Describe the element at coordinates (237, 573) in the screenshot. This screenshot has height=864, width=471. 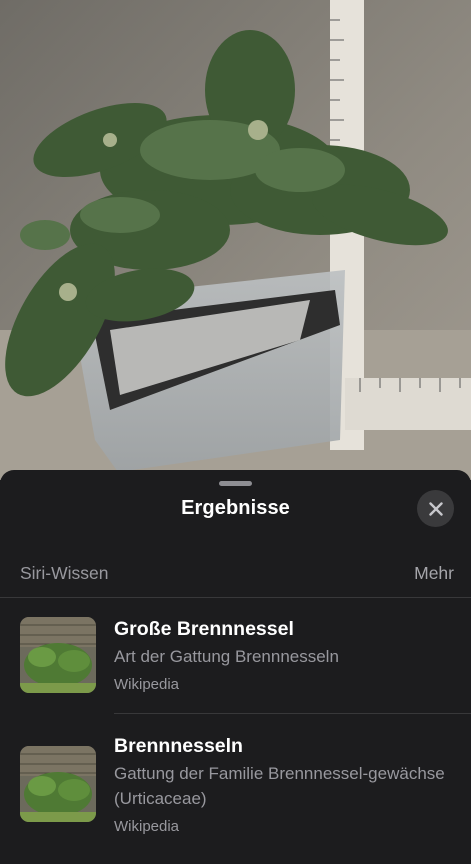
I see `section-header: Siri-Wissen Mehr` at that location.